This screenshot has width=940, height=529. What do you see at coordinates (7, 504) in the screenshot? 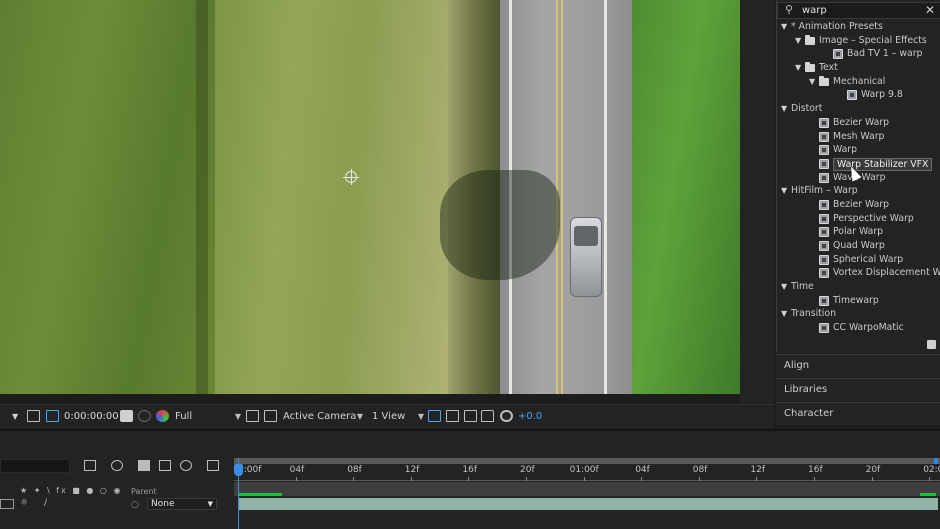
I see `layer-visibility-icon` at bounding box center [7, 504].